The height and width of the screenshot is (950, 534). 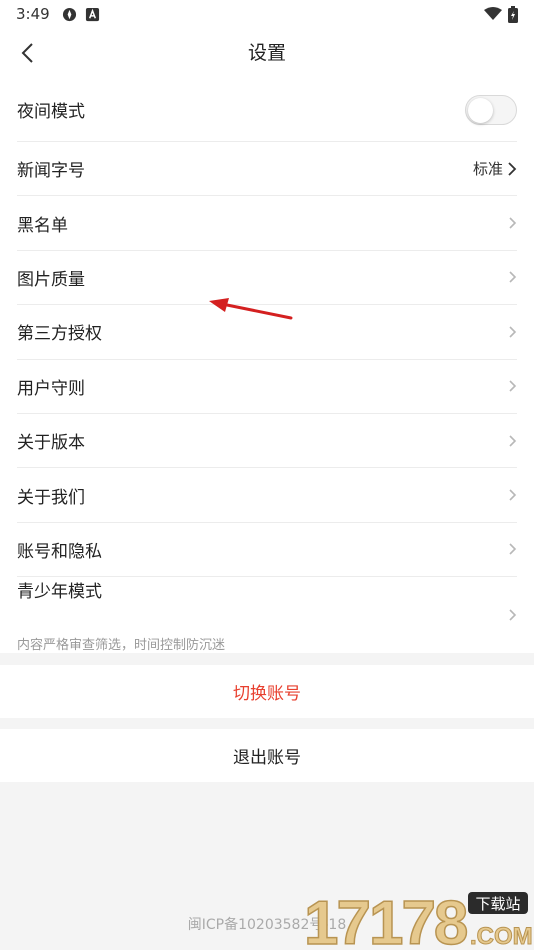 What do you see at coordinates (42, 225) in the screenshot?
I see `setting-label: 黑名单` at bounding box center [42, 225].